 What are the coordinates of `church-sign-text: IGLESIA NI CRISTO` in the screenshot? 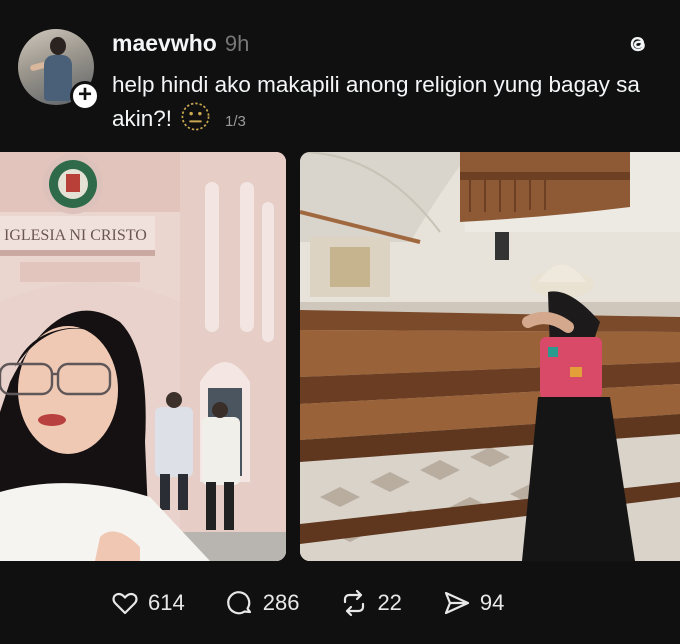 It's located at (75, 235).